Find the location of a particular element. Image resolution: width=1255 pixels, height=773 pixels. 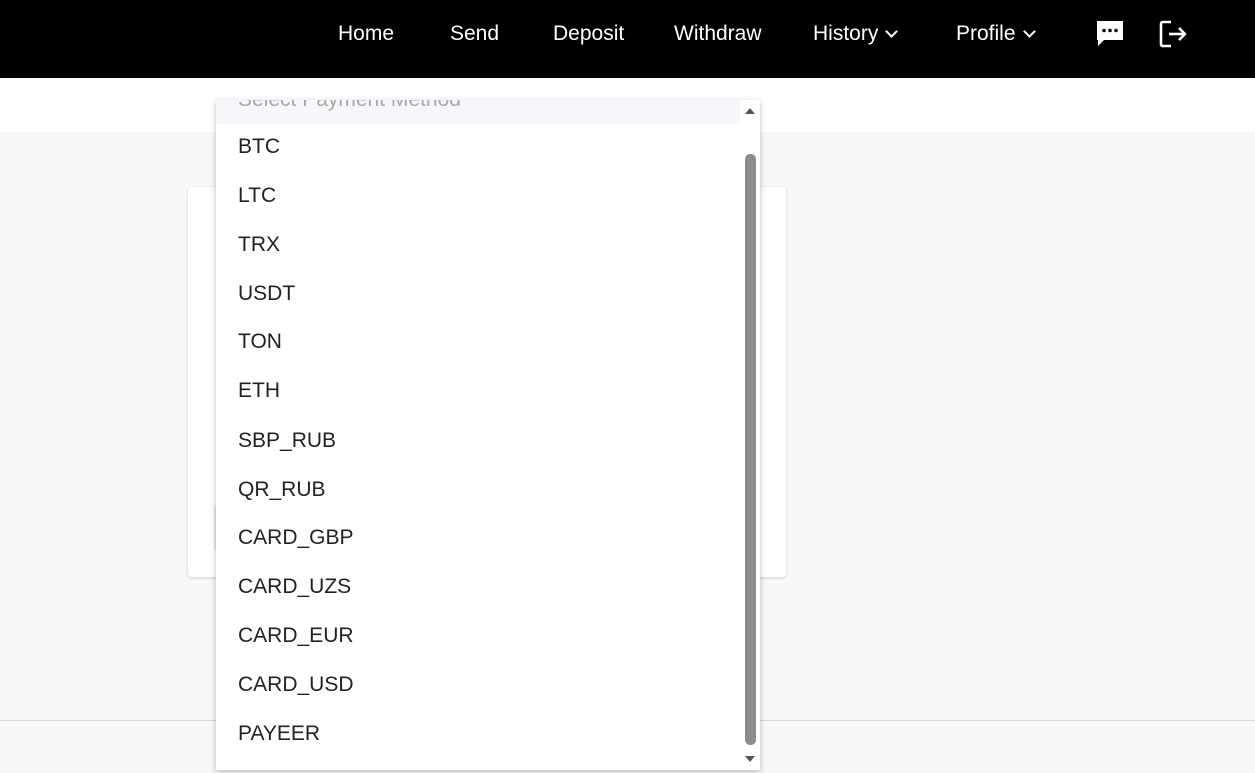

nav-history-label: History is located at coordinates (846, 33).